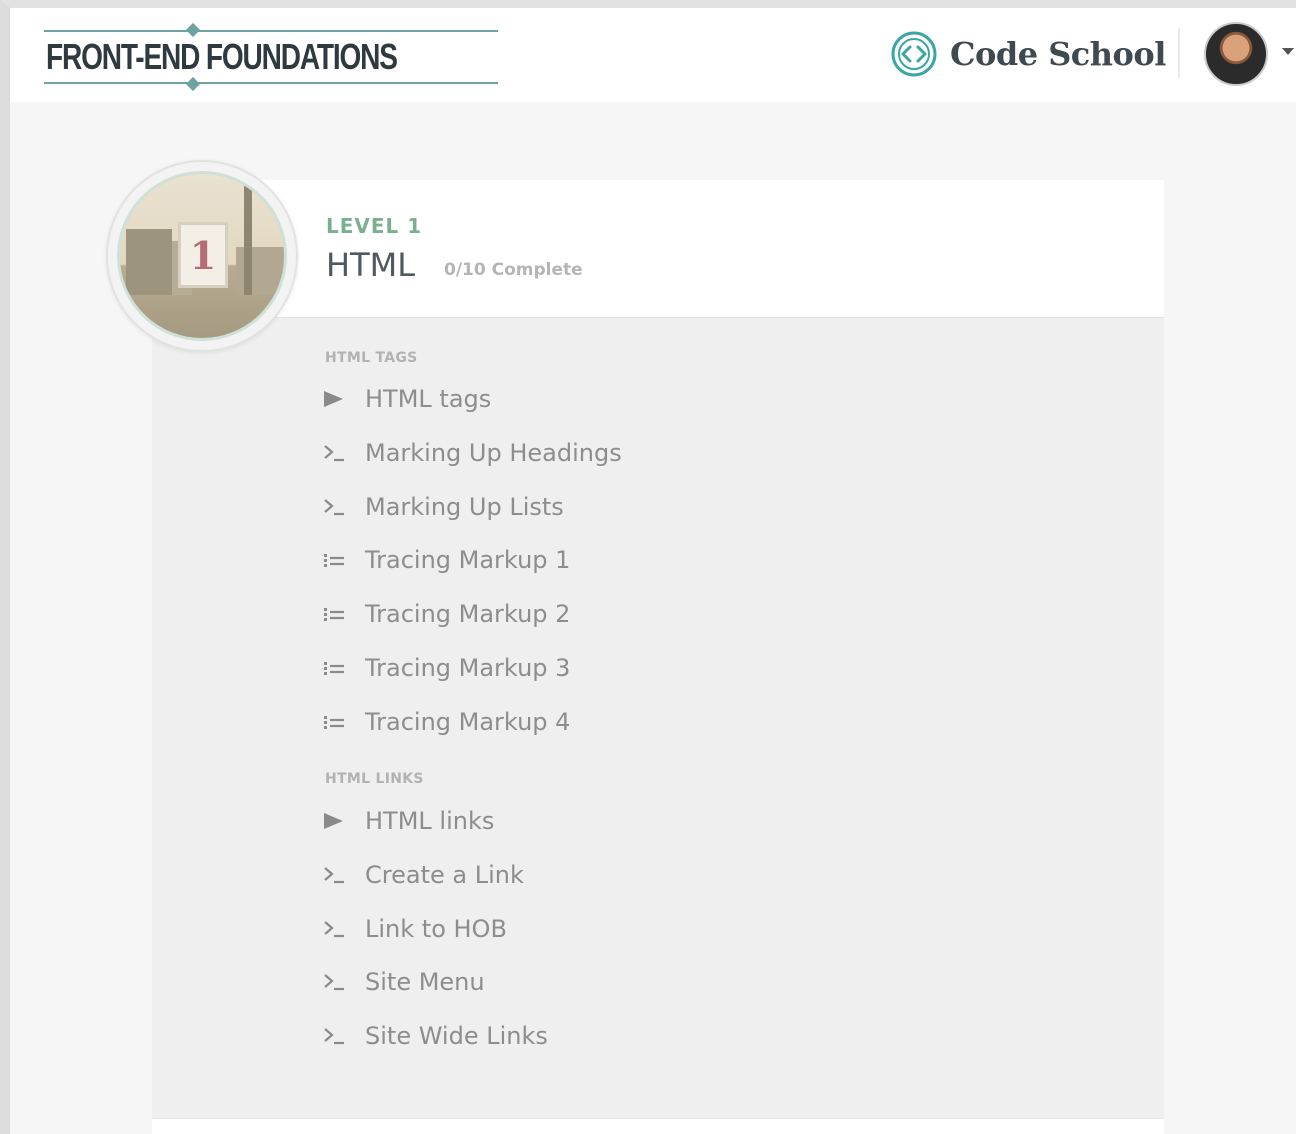 This screenshot has height=1134, width=1296. What do you see at coordinates (622, 399) in the screenshot?
I see `lesson-item: HTML tags` at bounding box center [622, 399].